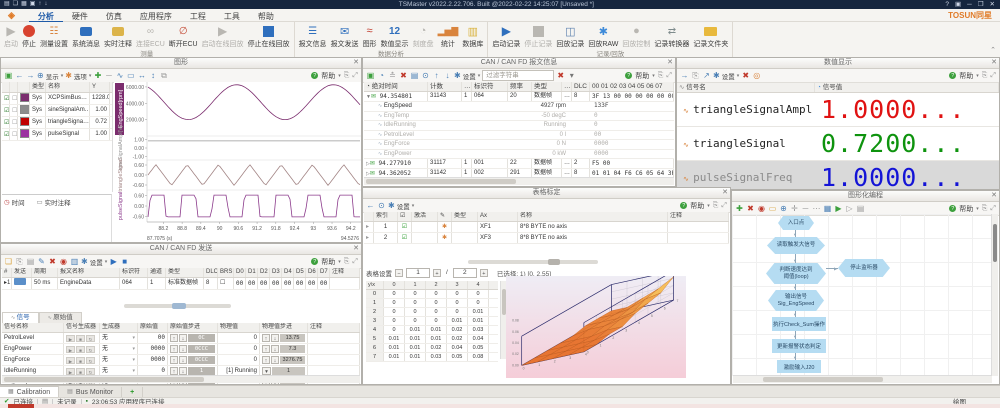  Describe the element at coordinates (394, 348) in the screenshot. I see `grid-cell-6-0: 0.01` at that location.